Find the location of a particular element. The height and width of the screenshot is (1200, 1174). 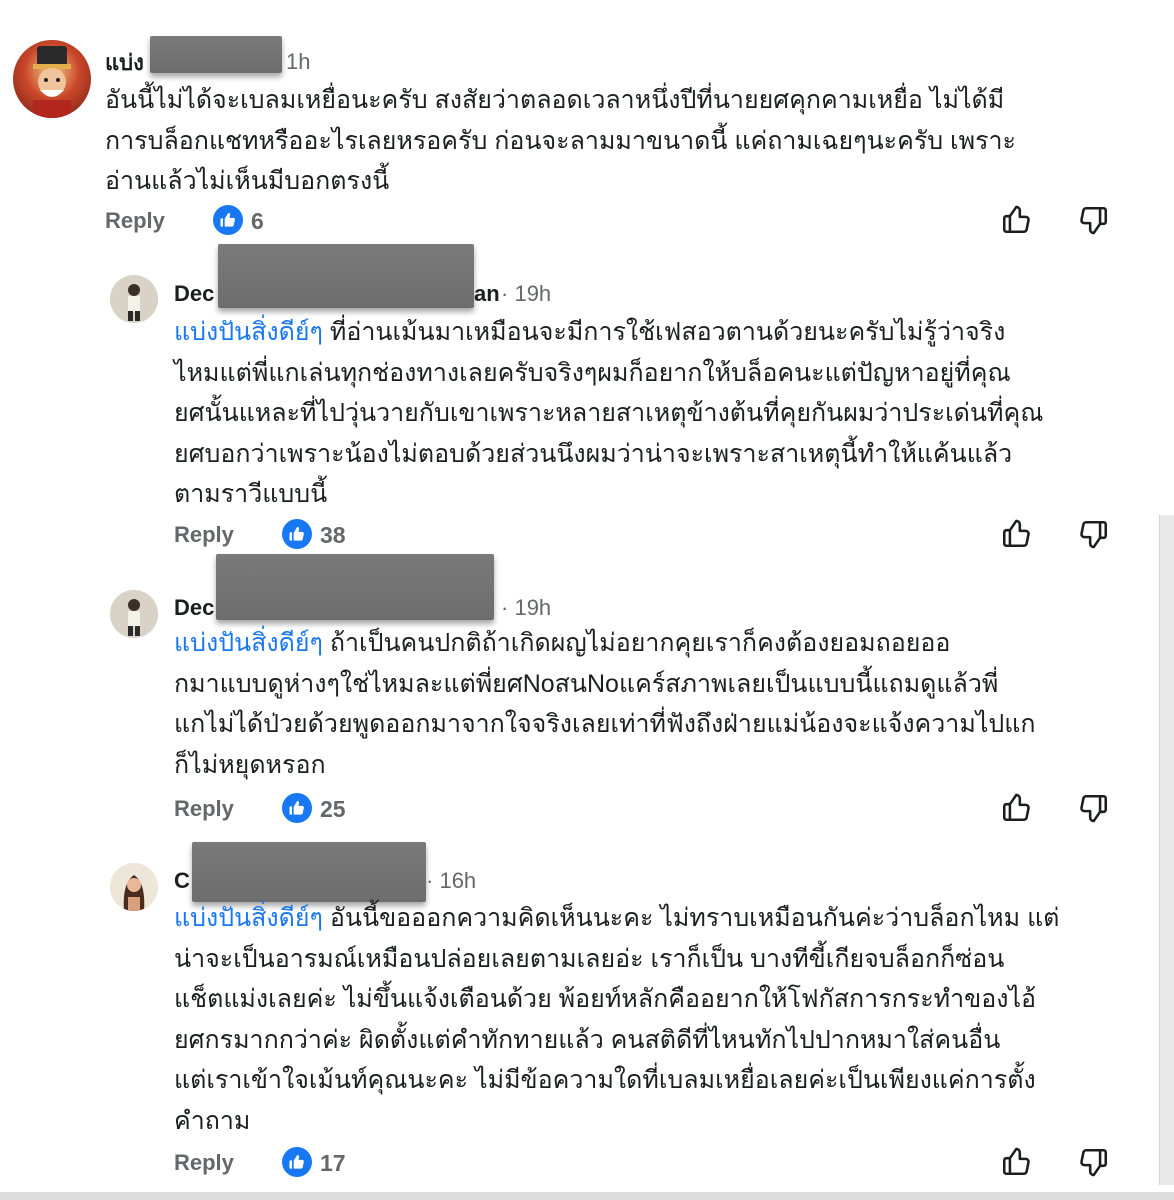

comment-line: อ่านแล้วไม่เห็นมีบอกตรงนี้ is located at coordinates (247, 181).